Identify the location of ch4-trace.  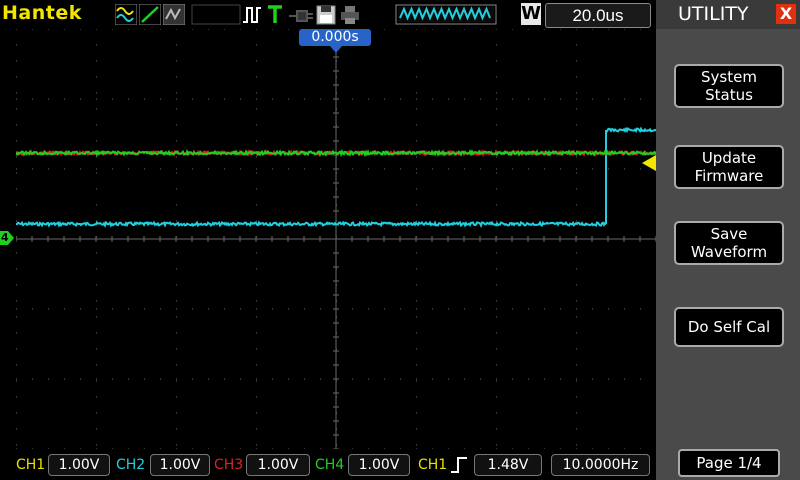
(336, 153).